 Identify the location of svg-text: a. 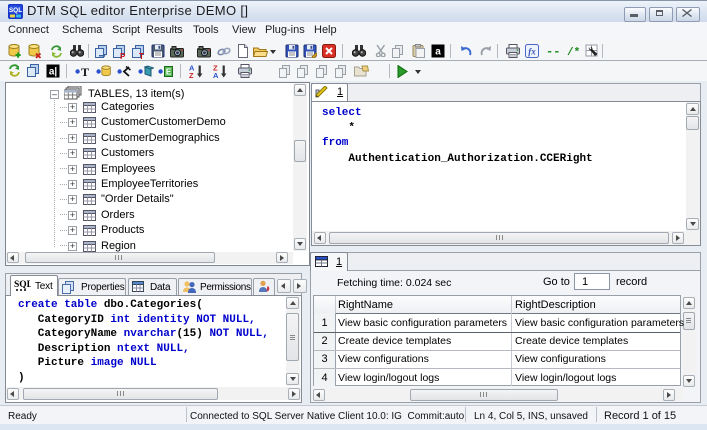
(438, 52).